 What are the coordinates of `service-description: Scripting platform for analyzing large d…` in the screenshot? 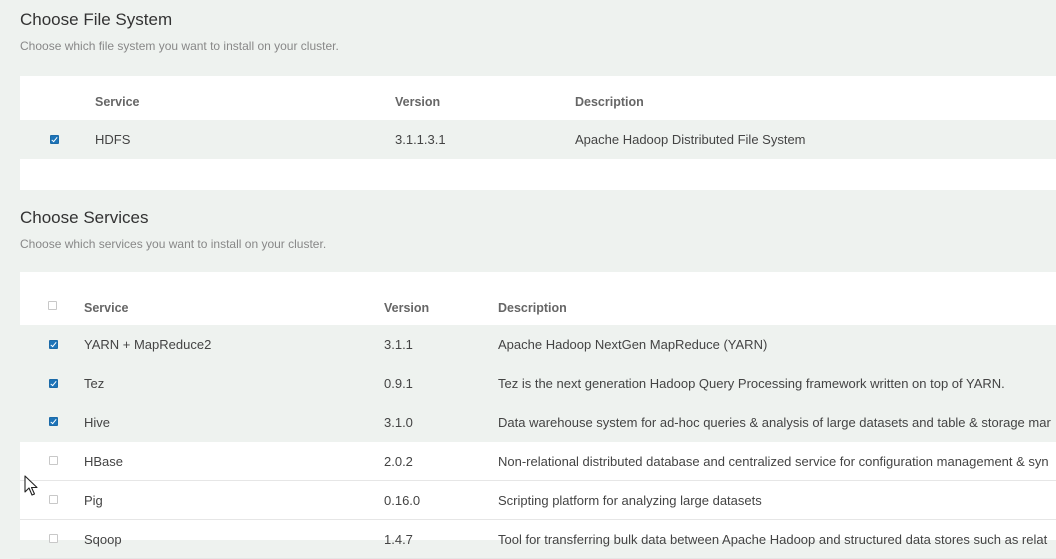 It's located at (630, 500).